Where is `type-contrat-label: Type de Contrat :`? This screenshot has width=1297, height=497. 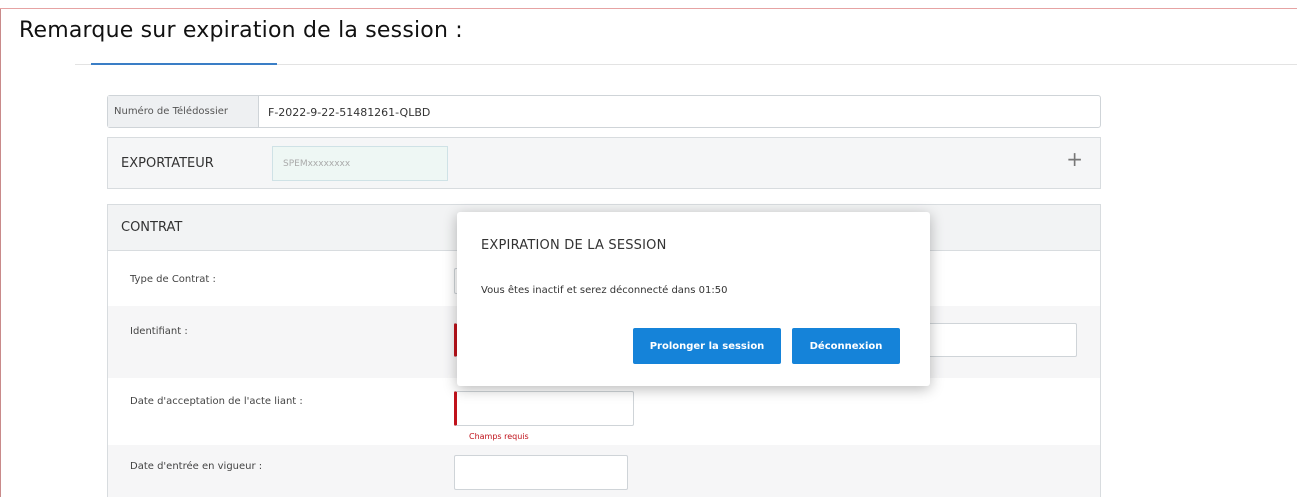
type-contrat-label: Type de Contrat : is located at coordinates (173, 279).